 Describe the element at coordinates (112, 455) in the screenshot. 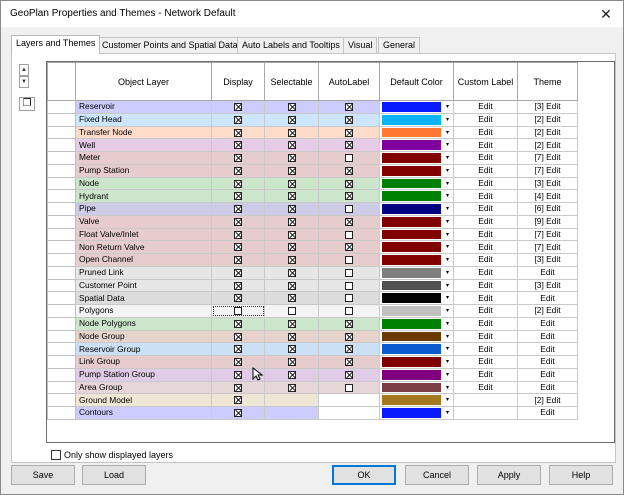

I see `only-show-displayed-layers: Only show displayed layers` at that location.